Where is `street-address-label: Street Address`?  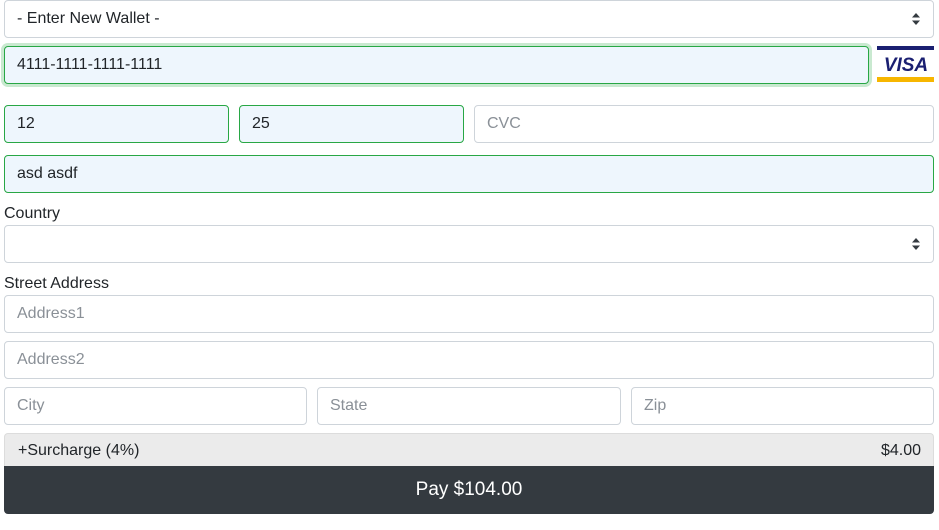
street-address-label: Street Address is located at coordinates (56, 283).